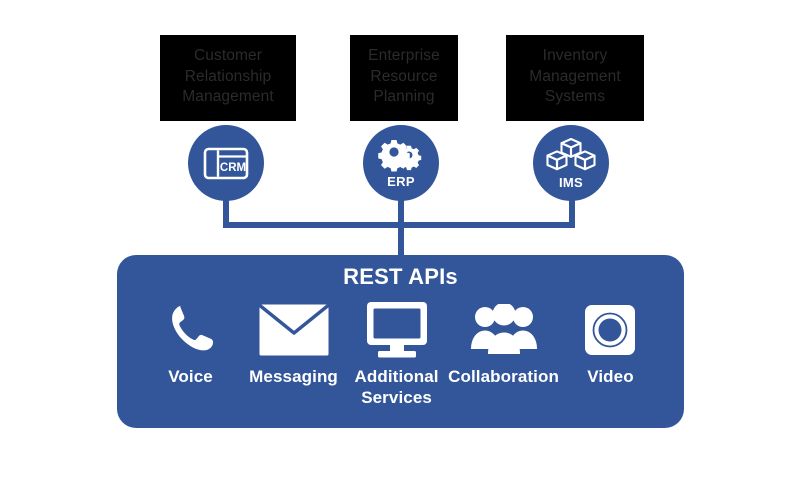 This screenshot has height=500, width=800. I want to click on people-group-icon, so click(504, 330).